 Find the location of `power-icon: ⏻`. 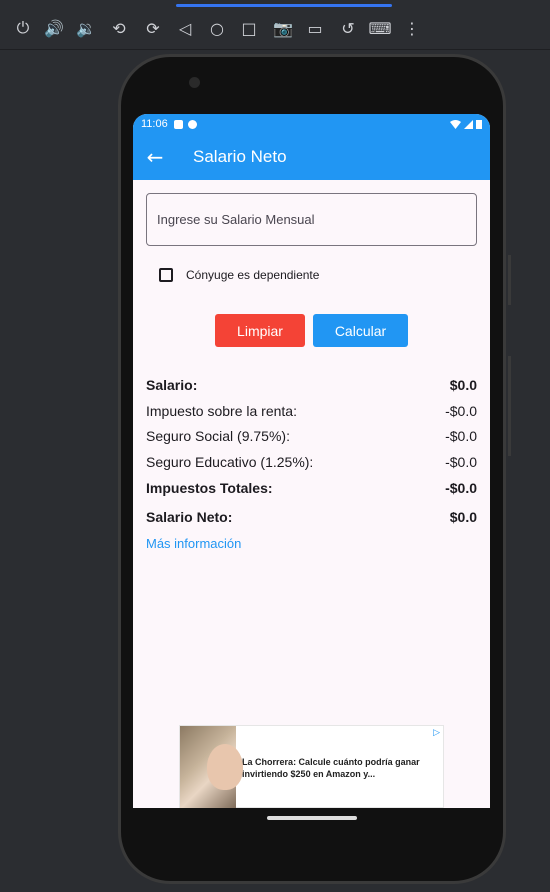

power-icon: ⏻ is located at coordinates (23, 28).